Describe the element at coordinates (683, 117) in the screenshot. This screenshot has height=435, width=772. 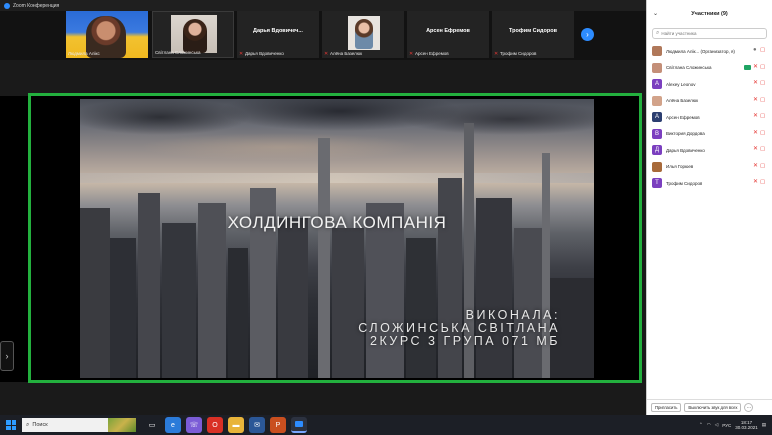
I see `participant-name: Арсен Ефремов` at that location.